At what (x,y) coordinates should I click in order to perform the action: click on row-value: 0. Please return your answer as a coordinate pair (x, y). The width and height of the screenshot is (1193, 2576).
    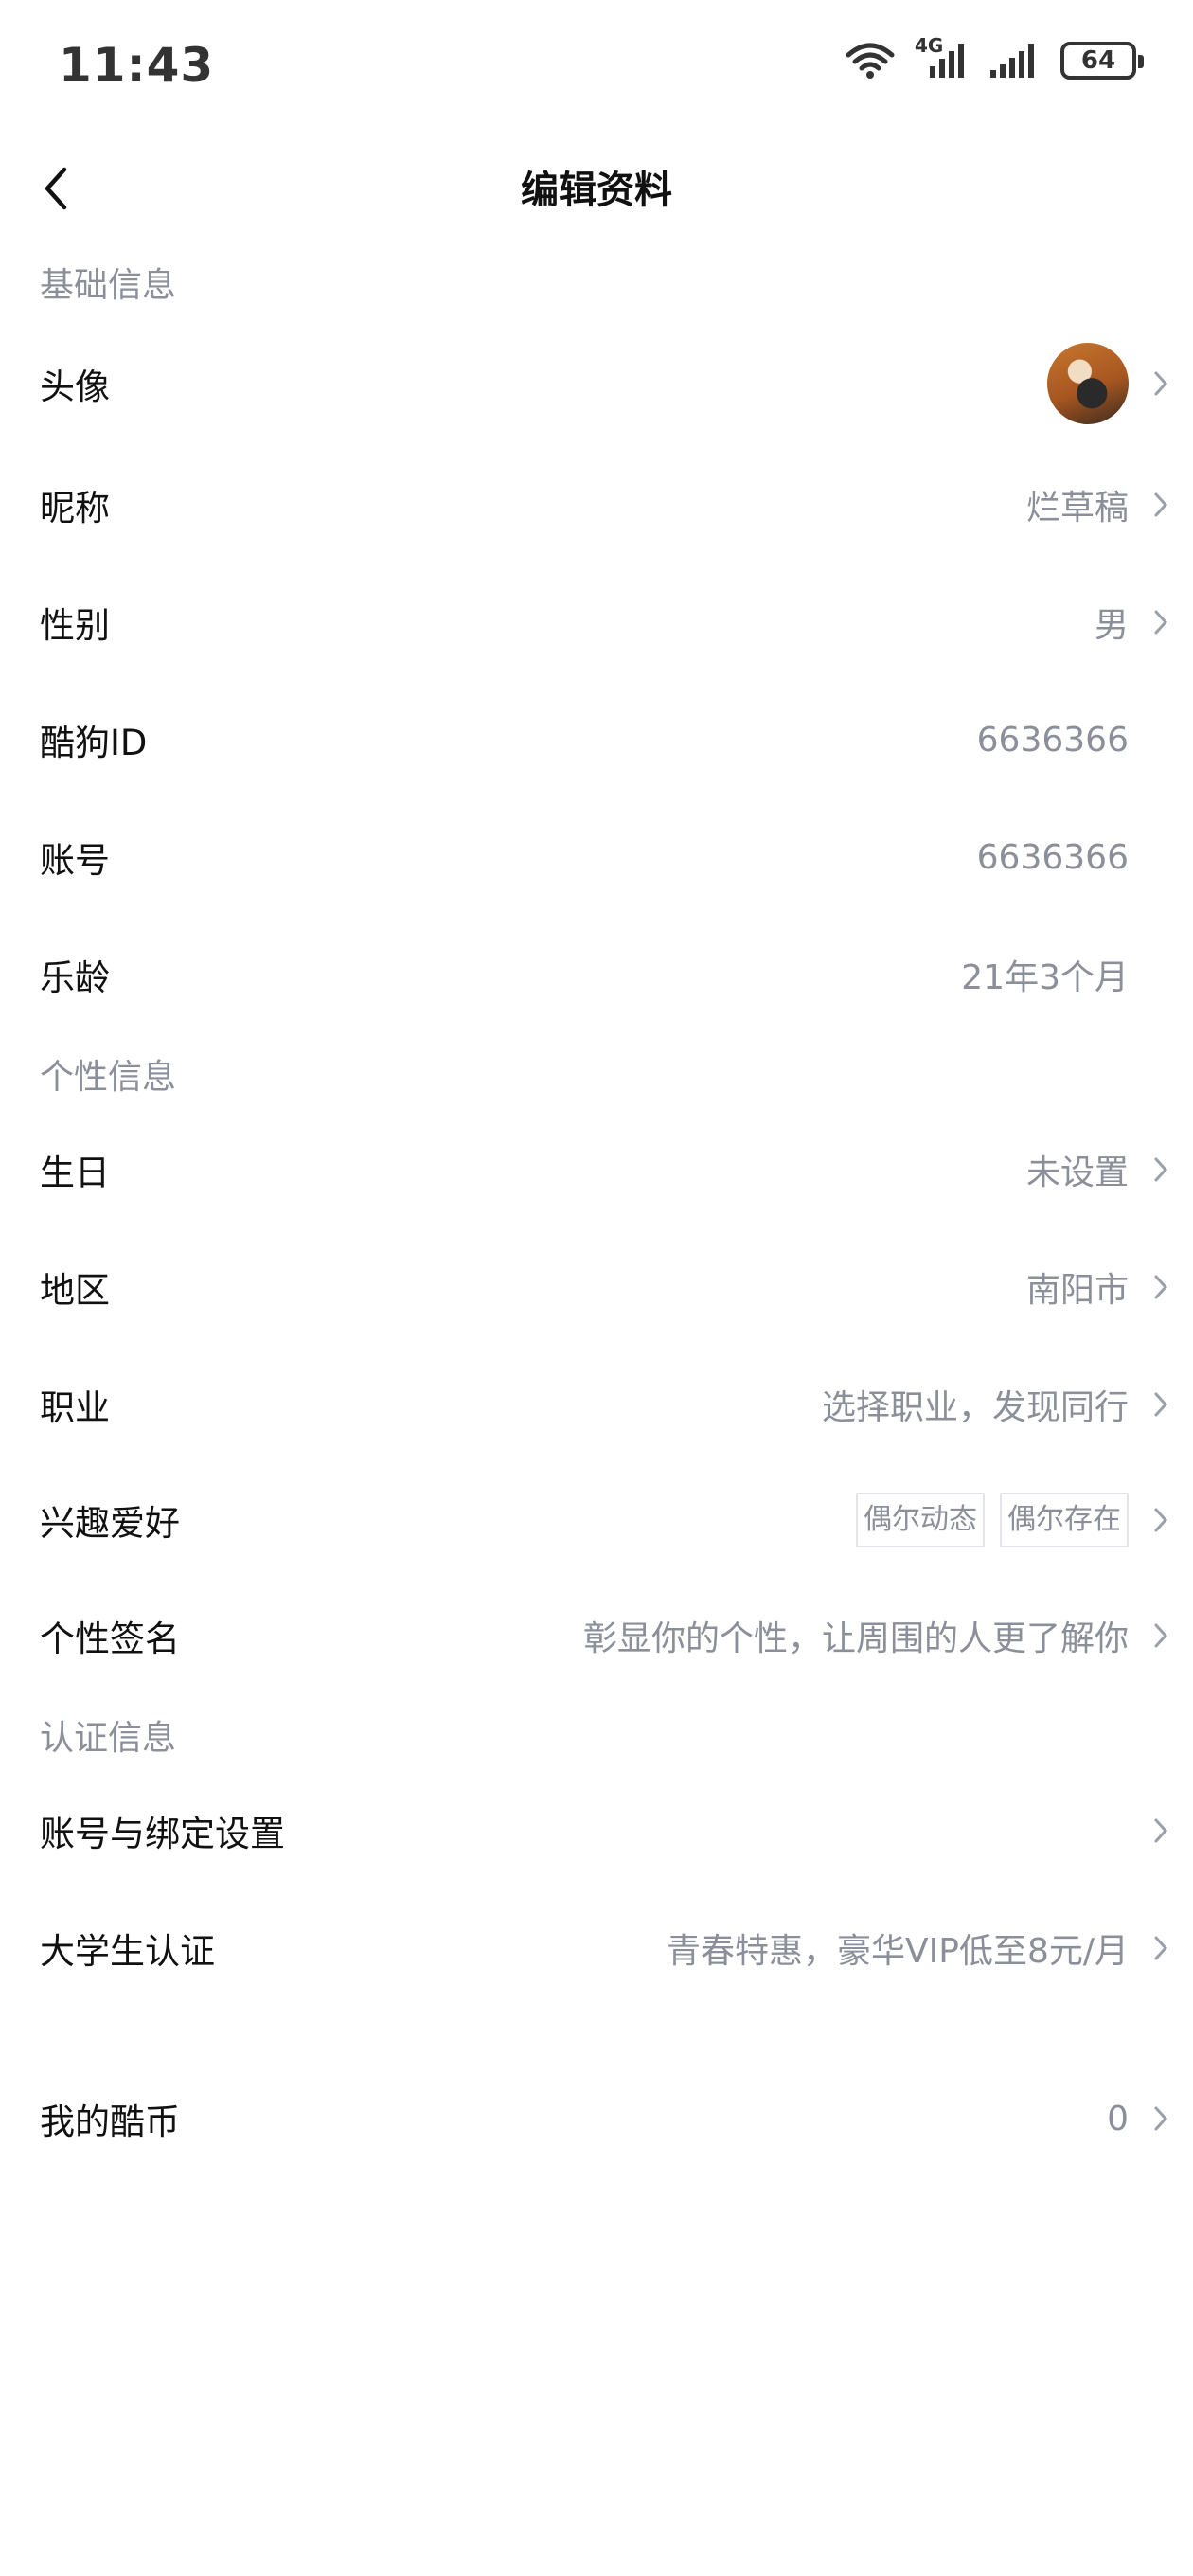
    Looking at the image, I should click on (1118, 2118).